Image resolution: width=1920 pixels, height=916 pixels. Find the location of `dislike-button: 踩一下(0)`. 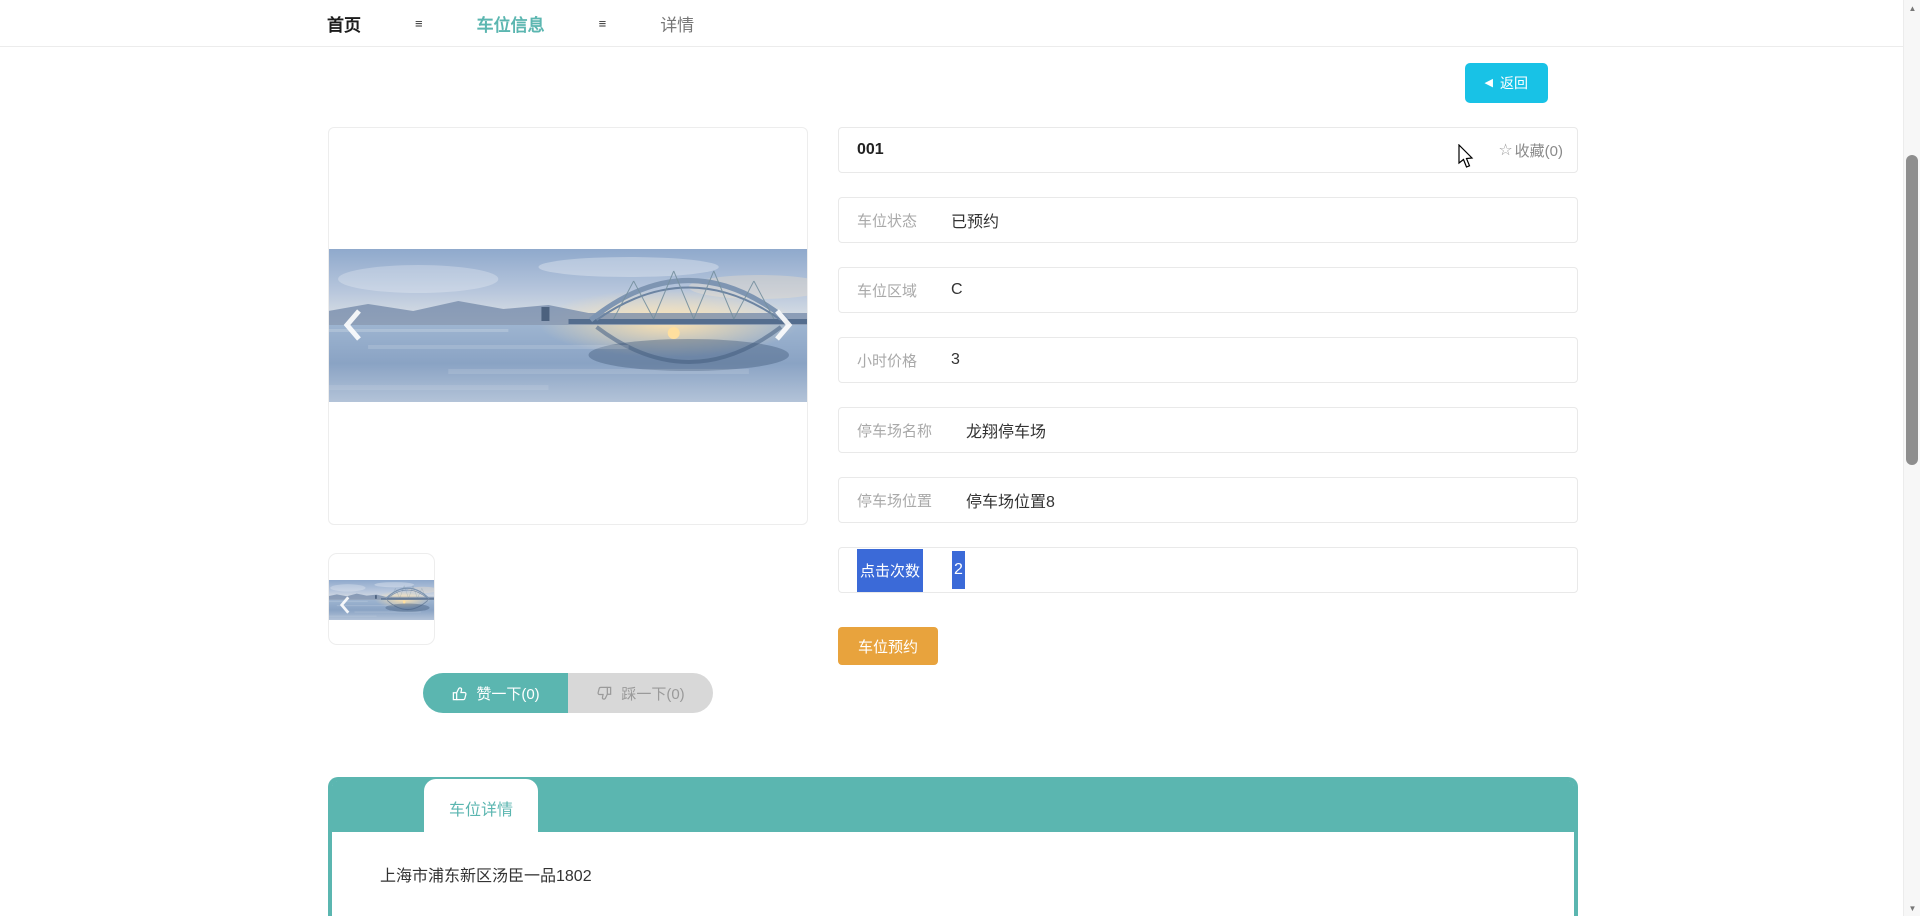

dislike-button: 踩一下(0) is located at coordinates (640, 693).